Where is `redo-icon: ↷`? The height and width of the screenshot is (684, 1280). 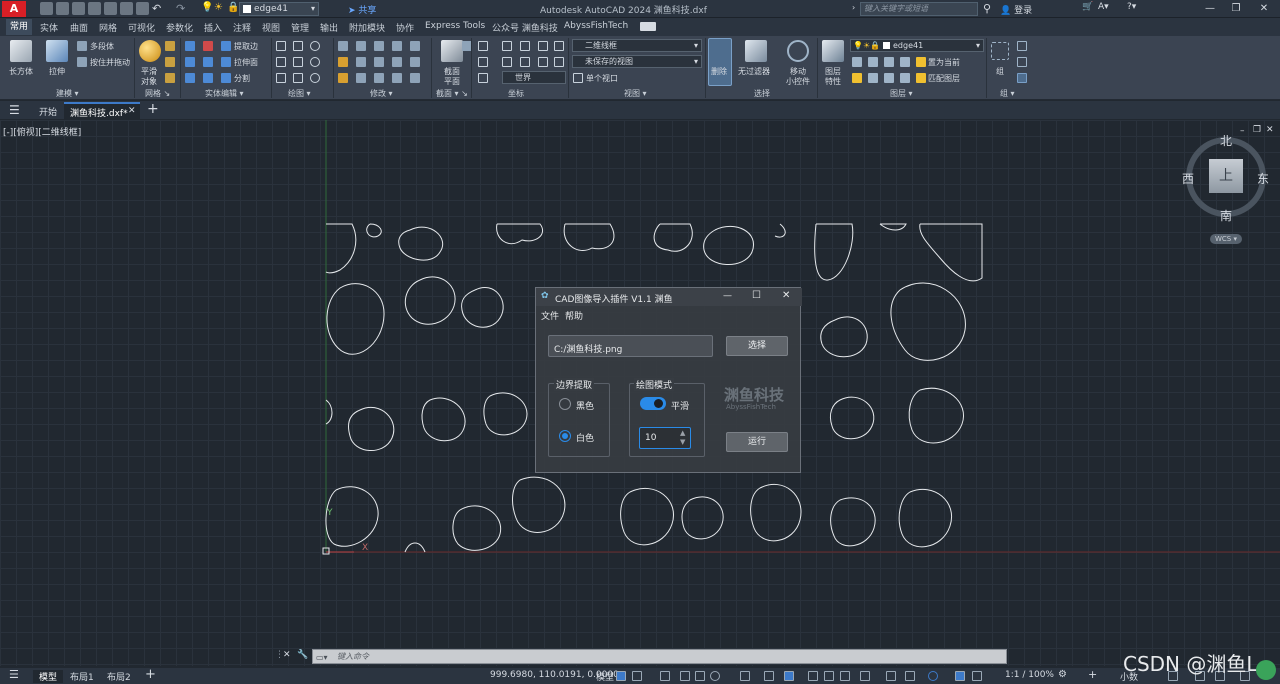
redo-icon: ↷ is located at coordinates (180, 8).